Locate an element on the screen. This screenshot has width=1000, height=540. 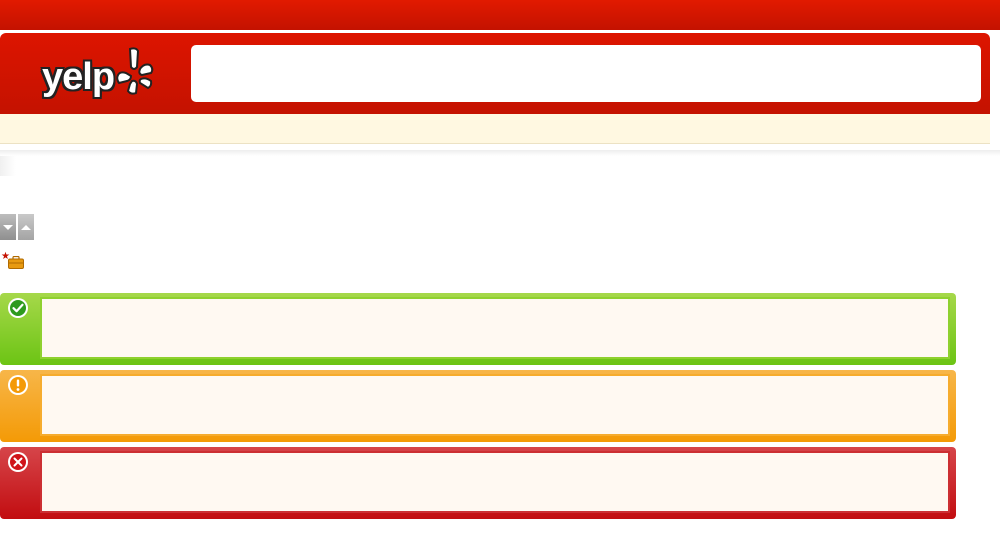
exclamation-circle-icon is located at coordinates (18, 385).